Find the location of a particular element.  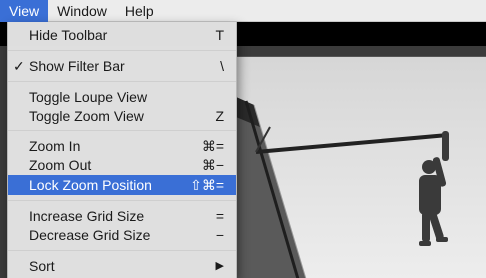

menu-window: Window is located at coordinates (82, 11).